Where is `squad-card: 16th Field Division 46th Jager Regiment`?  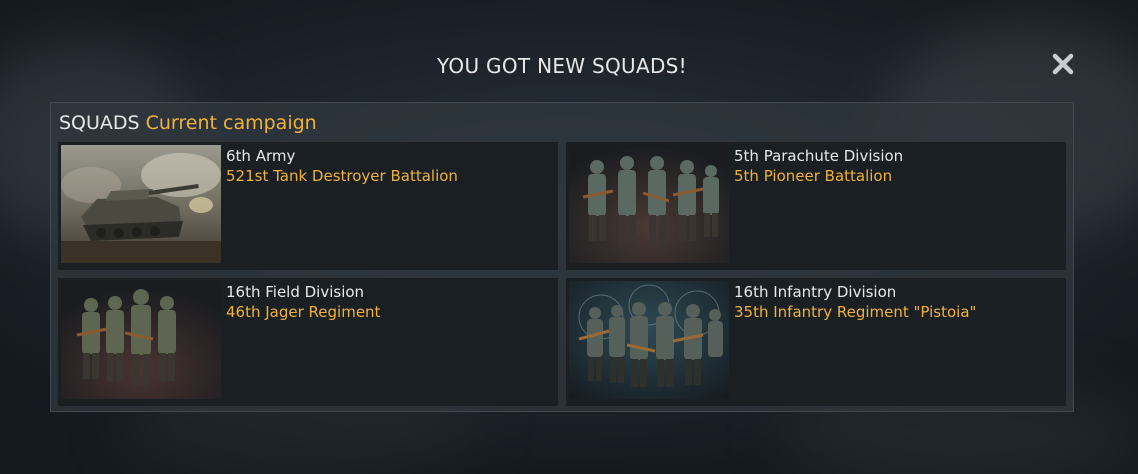 squad-card: 16th Field Division 46th Jager Regiment is located at coordinates (308, 342).